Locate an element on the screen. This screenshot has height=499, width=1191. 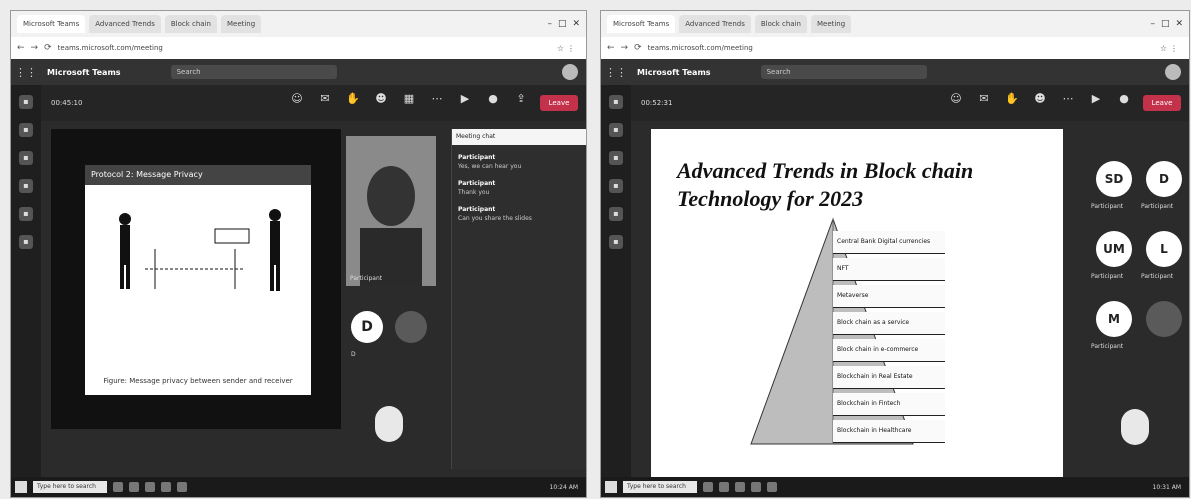
meeting-timer: 00:52:31 is located at coordinates (657, 103).